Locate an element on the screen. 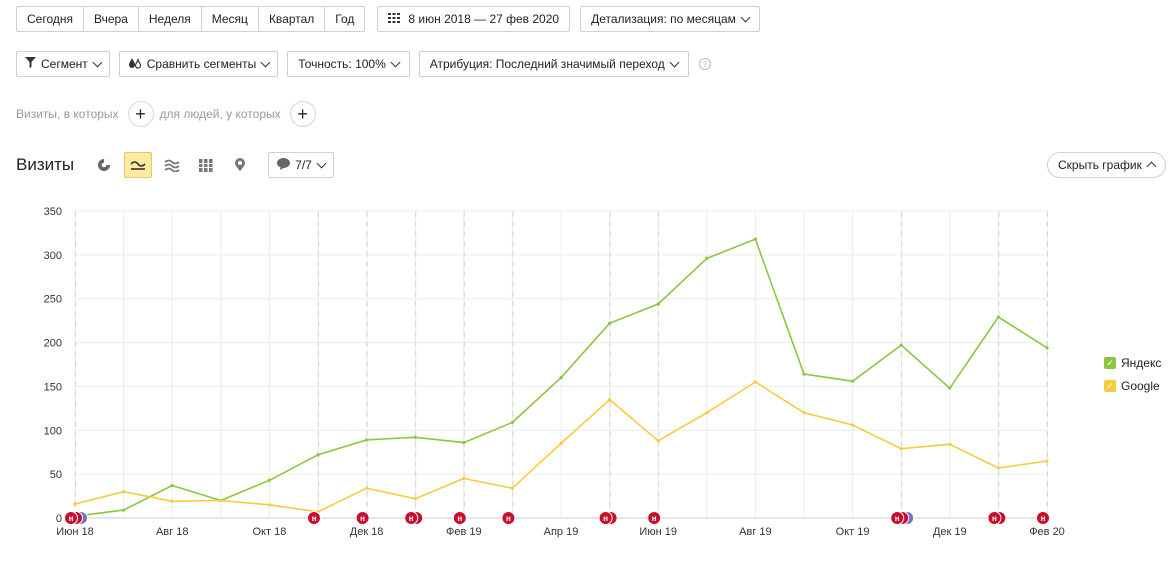 This screenshot has width=1173, height=572. y-tick-label: 0 is located at coordinates (59, 519).